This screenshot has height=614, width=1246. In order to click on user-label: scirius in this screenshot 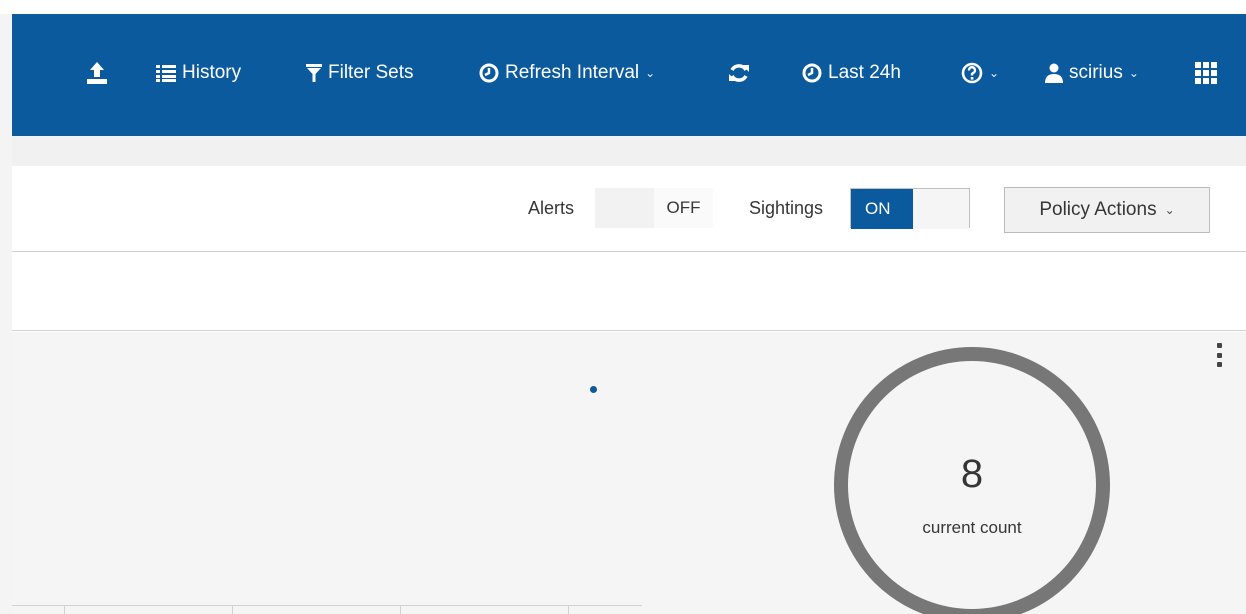, I will do `click(1096, 72)`.